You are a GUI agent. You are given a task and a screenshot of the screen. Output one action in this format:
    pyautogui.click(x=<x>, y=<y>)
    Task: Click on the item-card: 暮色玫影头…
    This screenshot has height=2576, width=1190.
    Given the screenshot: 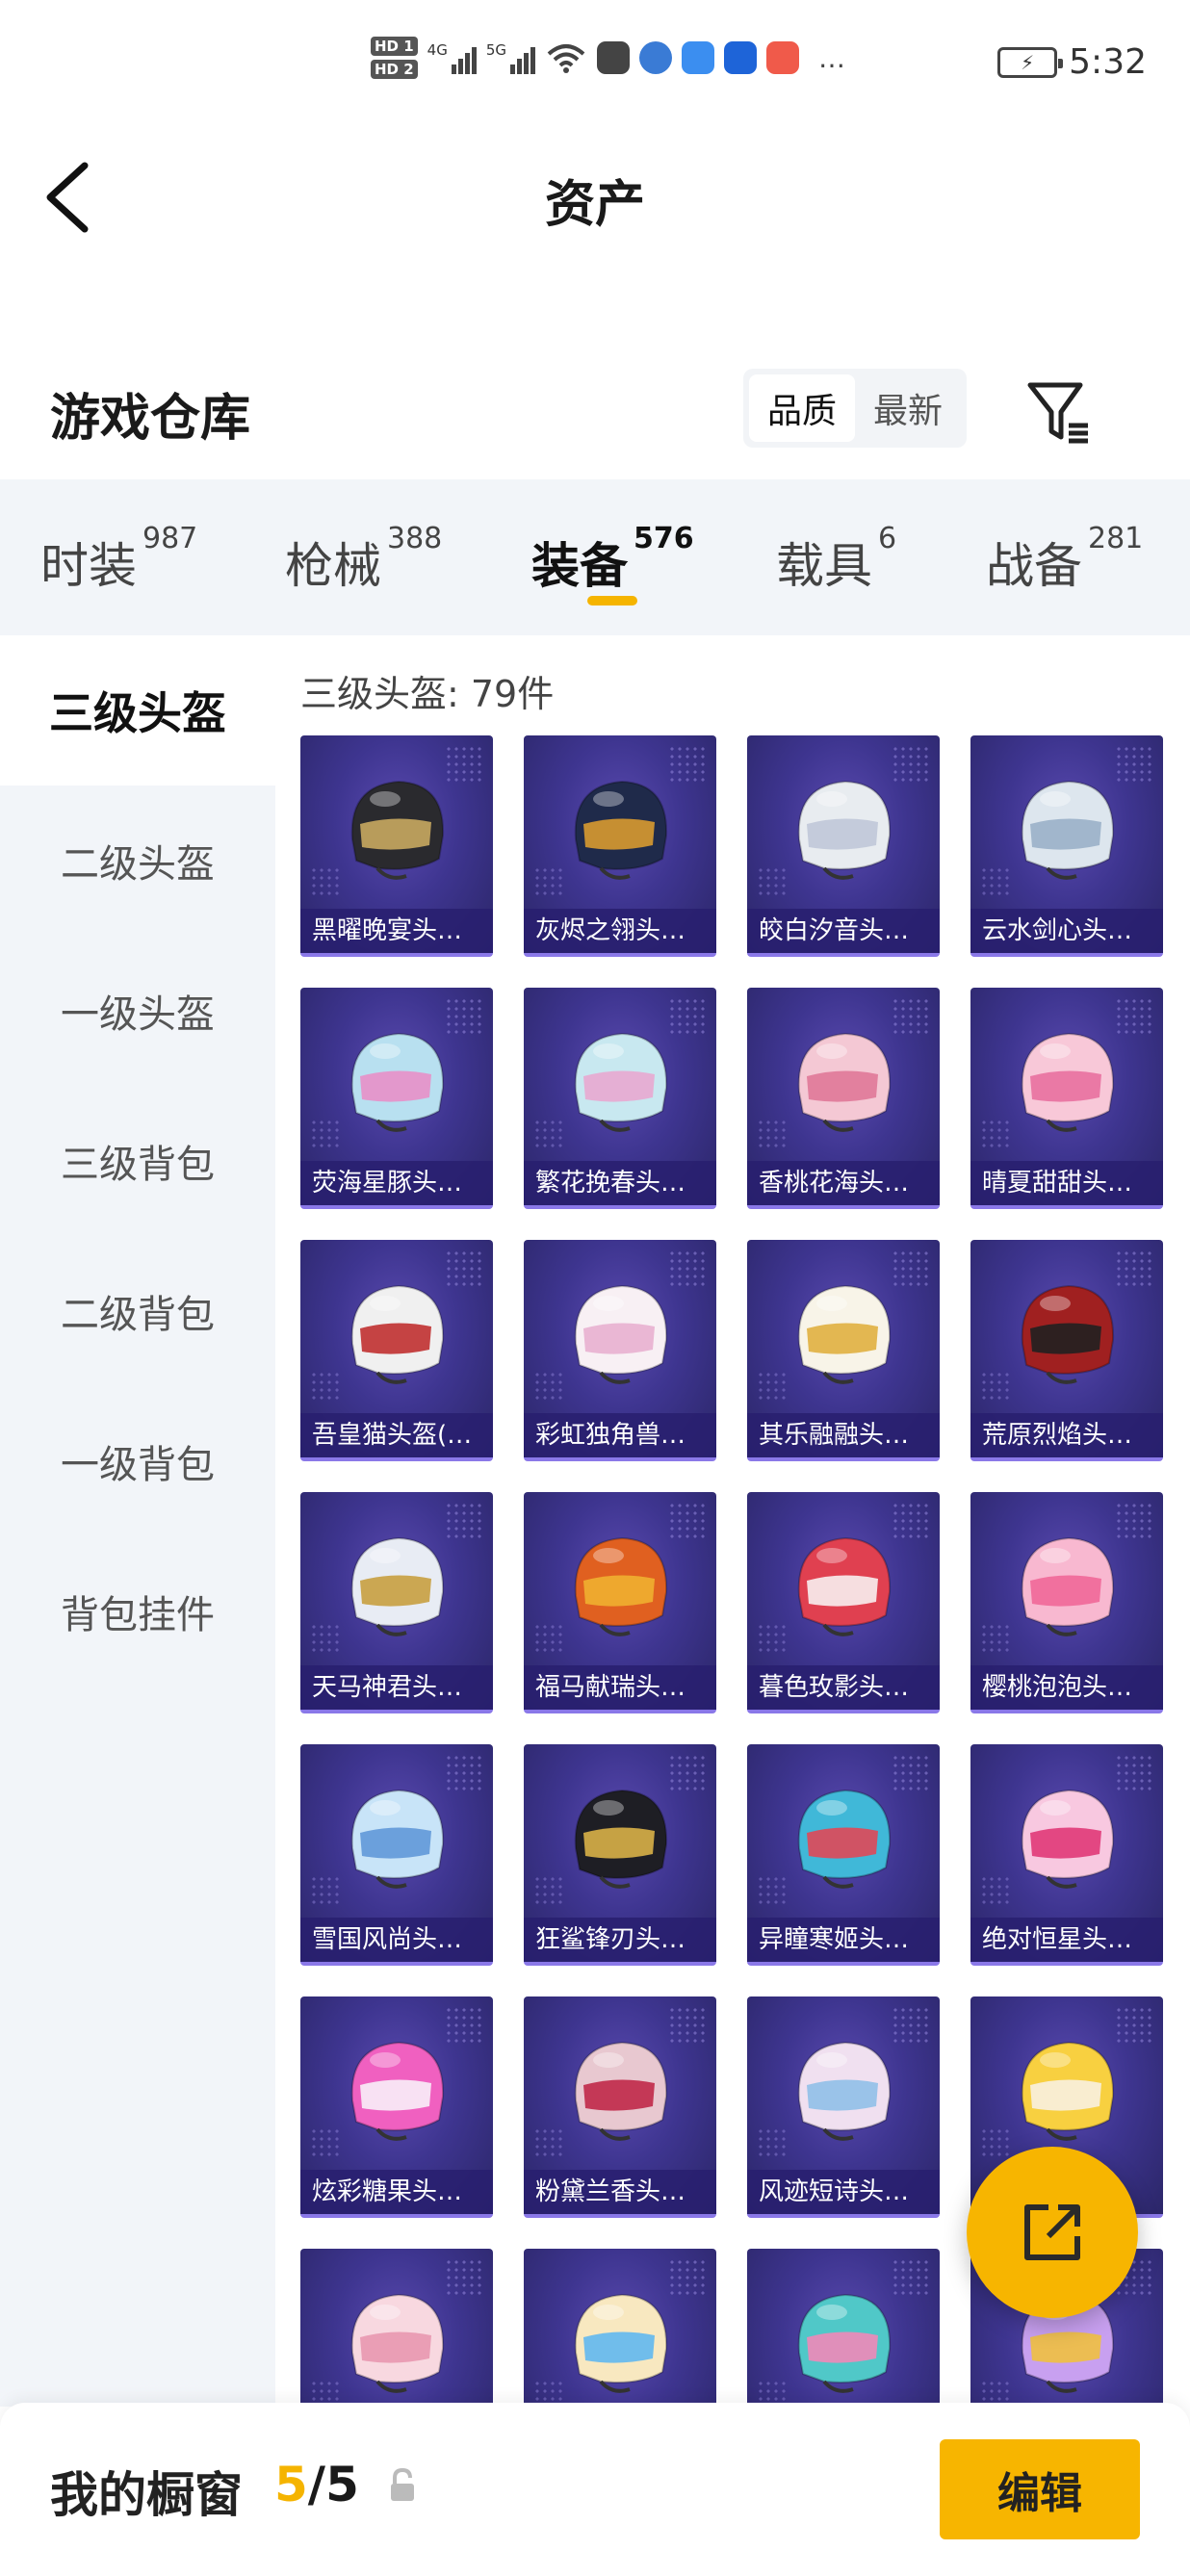 What is the action you would take?
    pyautogui.click(x=844, y=1602)
    